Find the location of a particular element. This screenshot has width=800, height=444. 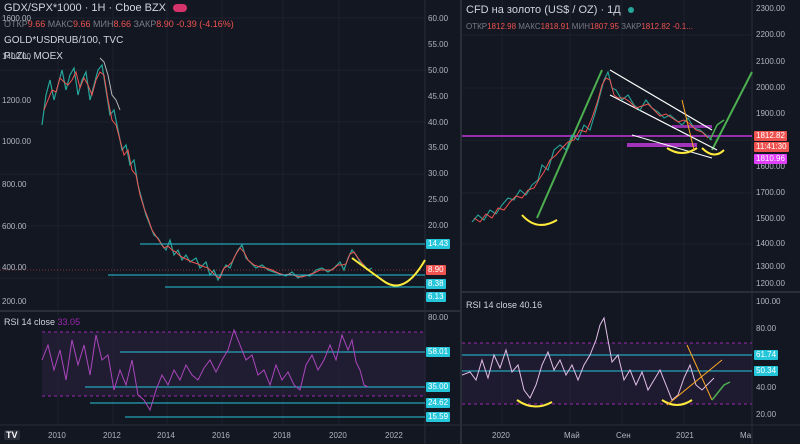

x-axis-tick: 2014 is located at coordinates (166, 435).